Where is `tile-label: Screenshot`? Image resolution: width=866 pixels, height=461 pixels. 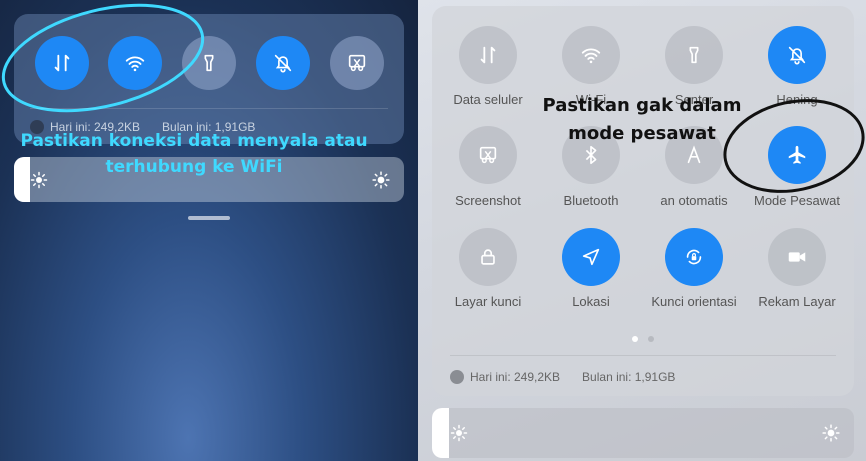 tile-label: Screenshot is located at coordinates (488, 200).